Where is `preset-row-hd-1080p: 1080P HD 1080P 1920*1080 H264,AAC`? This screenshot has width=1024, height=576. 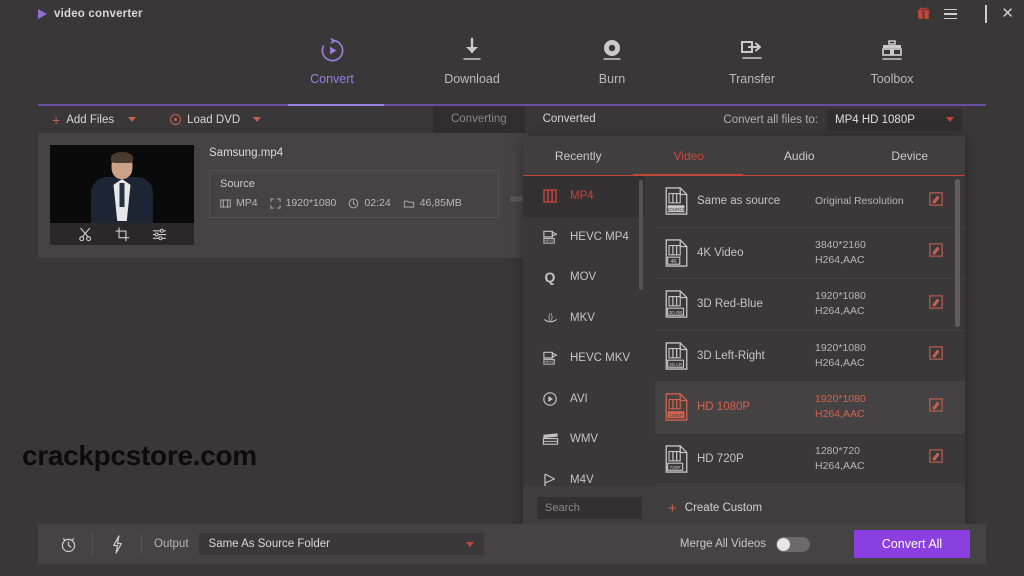
preset-row-hd-1080p: 1080P HD 1080P 1920*1080 H264,AAC is located at coordinates (810, 408).